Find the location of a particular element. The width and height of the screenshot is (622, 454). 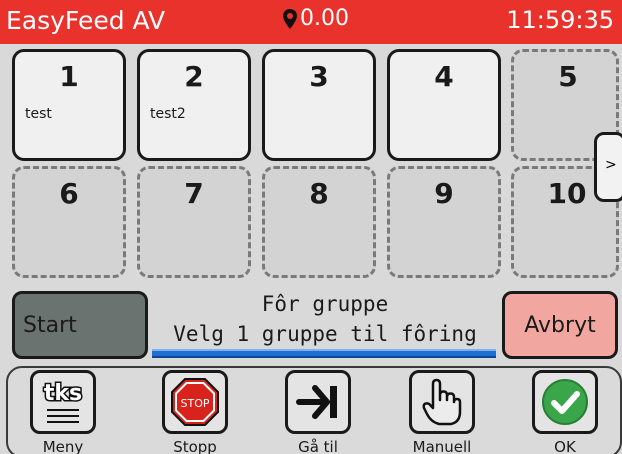

menu-button-frame: tks is located at coordinates (63, 402).